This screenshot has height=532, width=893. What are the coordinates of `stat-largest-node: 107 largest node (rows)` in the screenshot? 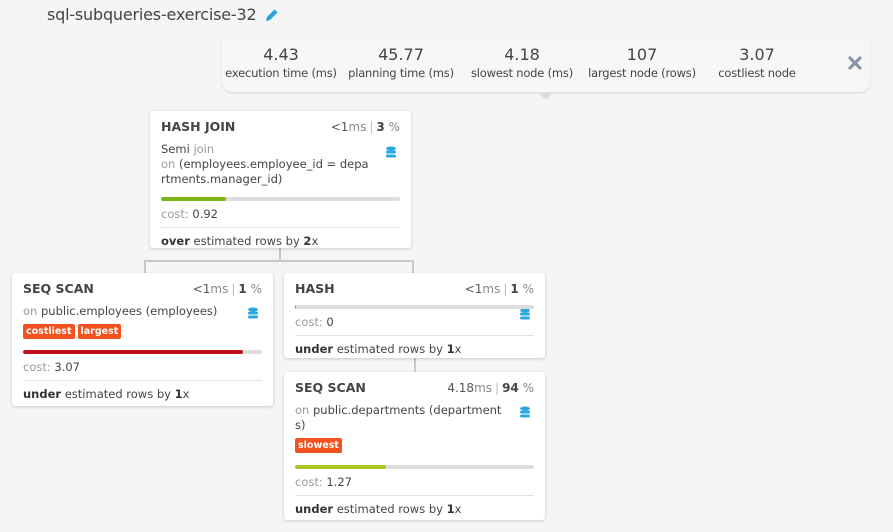 It's located at (642, 60).